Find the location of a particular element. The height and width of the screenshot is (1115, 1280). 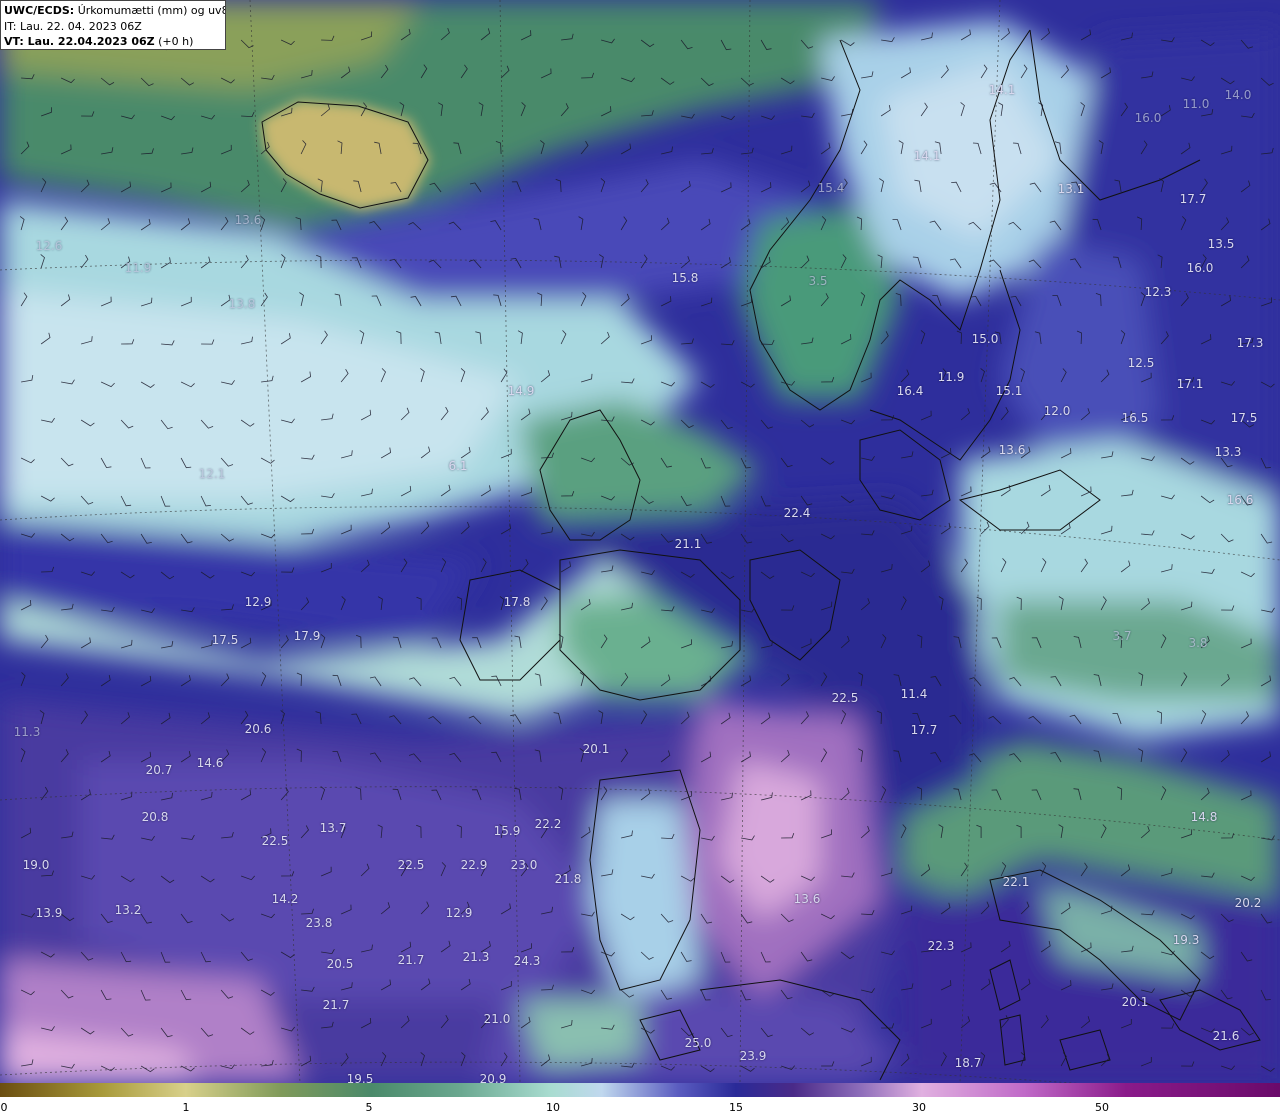

value-label: 12.5 is located at coordinates (1141, 363).